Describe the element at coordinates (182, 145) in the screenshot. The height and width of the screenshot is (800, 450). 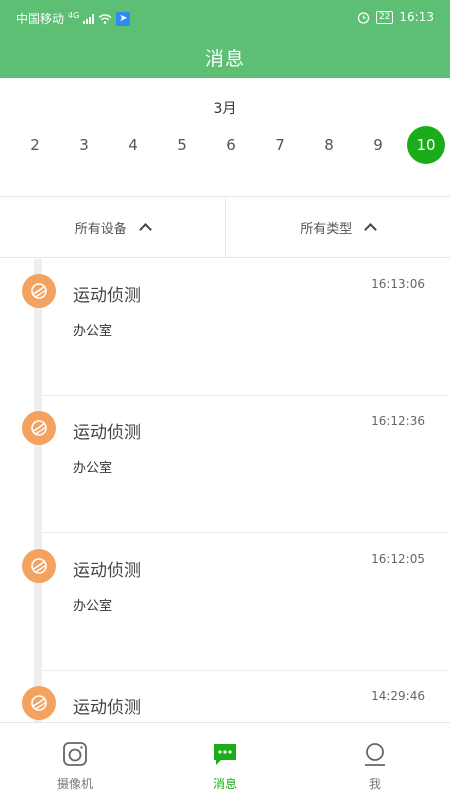
I see `day-5: 5` at that location.